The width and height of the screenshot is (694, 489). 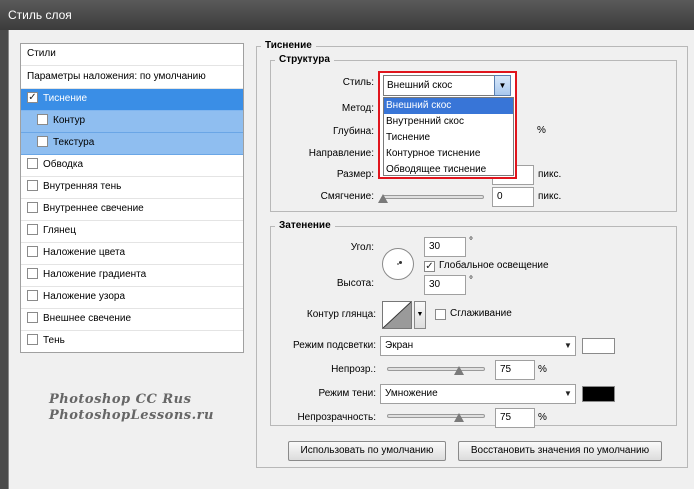 I want to click on sidebar-item-satin: Глянец, so click(x=132, y=232).